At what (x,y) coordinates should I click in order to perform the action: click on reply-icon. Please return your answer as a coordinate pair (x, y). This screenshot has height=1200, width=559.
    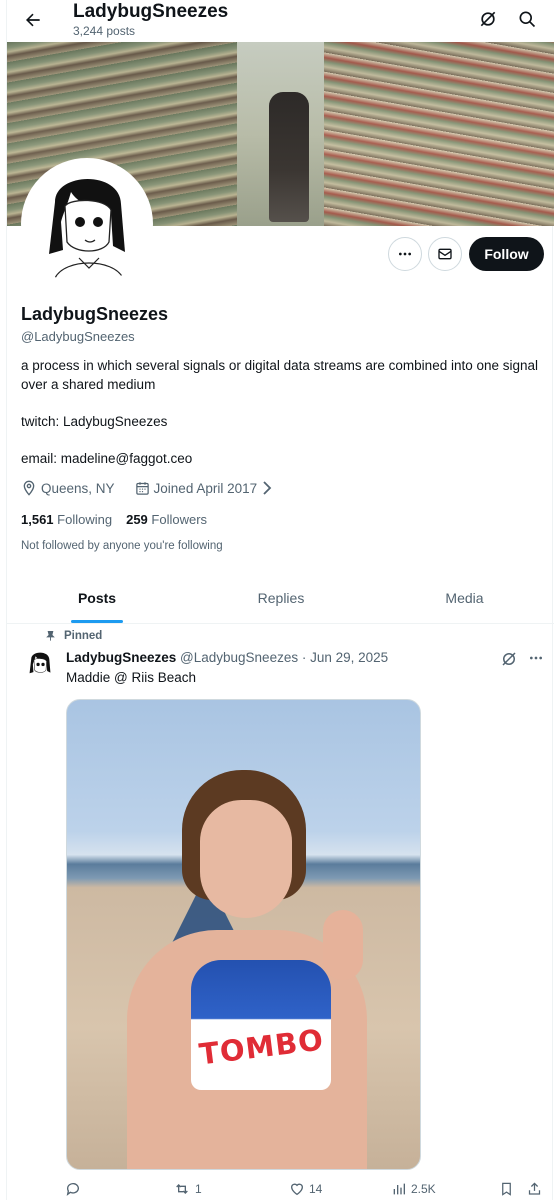
    Looking at the image, I should click on (72, 1189).